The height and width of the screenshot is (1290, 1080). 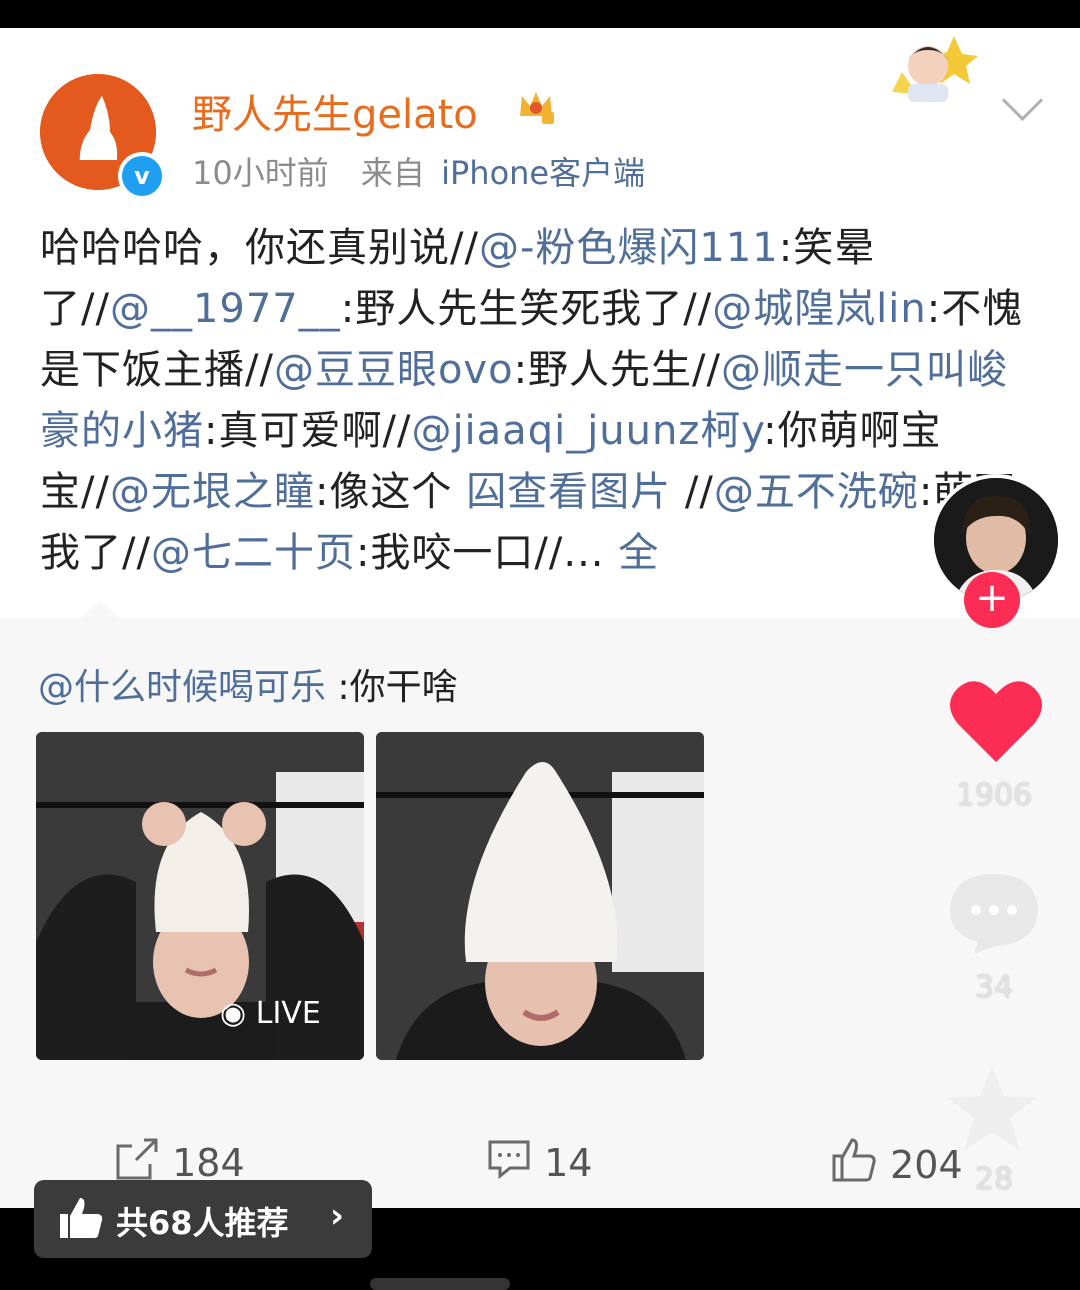 What do you see at coordinates (896, 1161) in the screenshot?
I see `like-button: 204` at bounding box center [896, 1161].